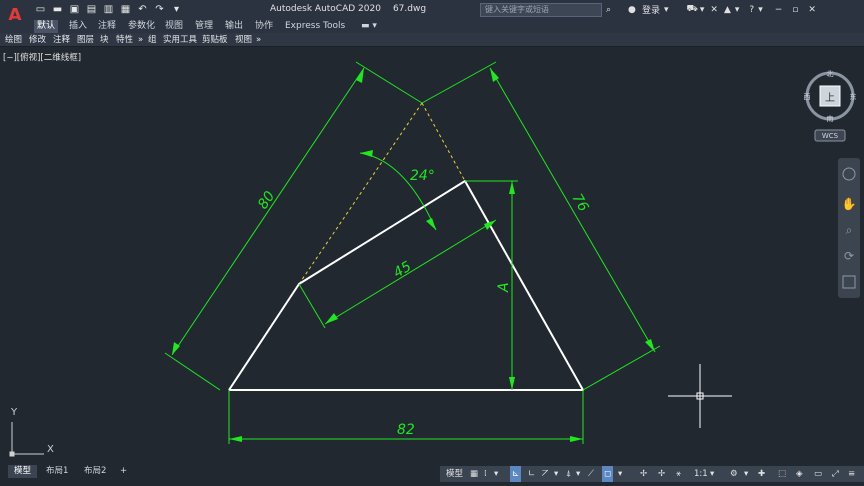 Image resolution: width=864 pixels, height=486 pixels. Describe the element at coordinates (74, 9) in the screenshot. I see `save-icon: ▣` at that location.